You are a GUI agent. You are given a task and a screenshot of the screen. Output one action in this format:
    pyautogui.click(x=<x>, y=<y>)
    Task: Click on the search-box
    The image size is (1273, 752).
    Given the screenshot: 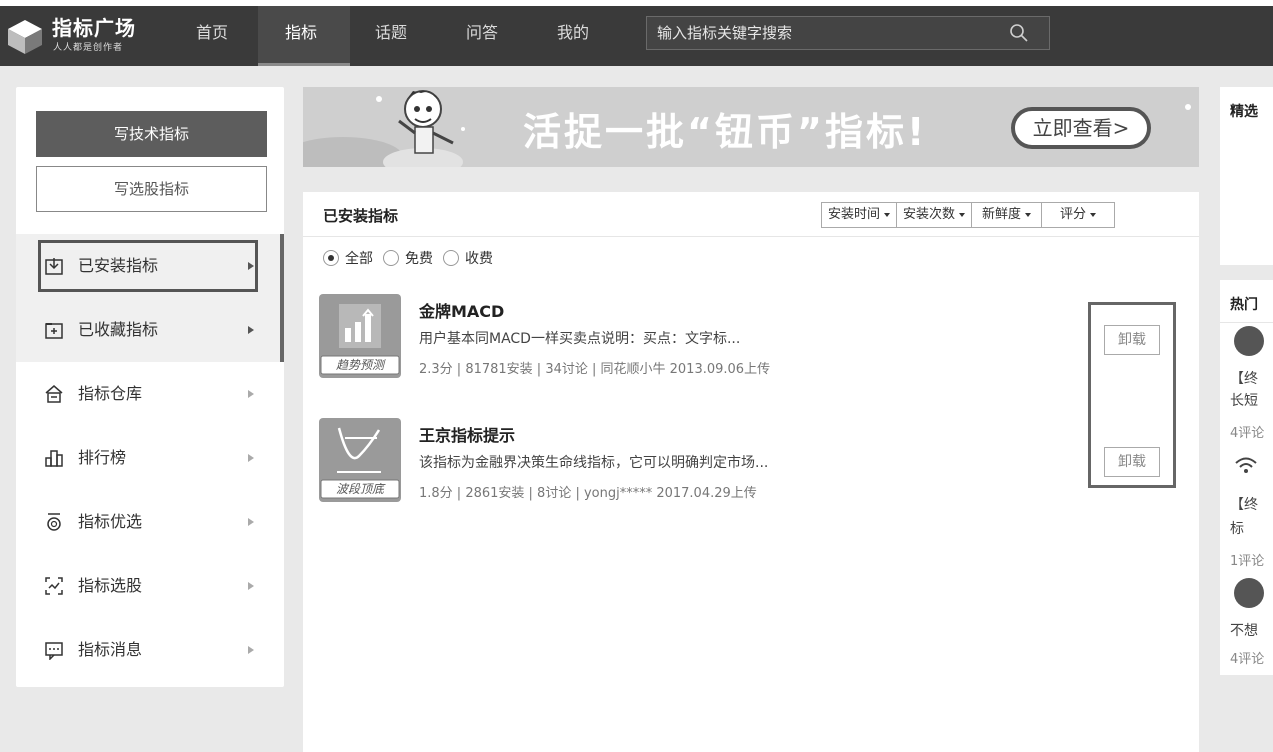 What is the action you would take?
    pyautogui.click(x=848, y=33)
    